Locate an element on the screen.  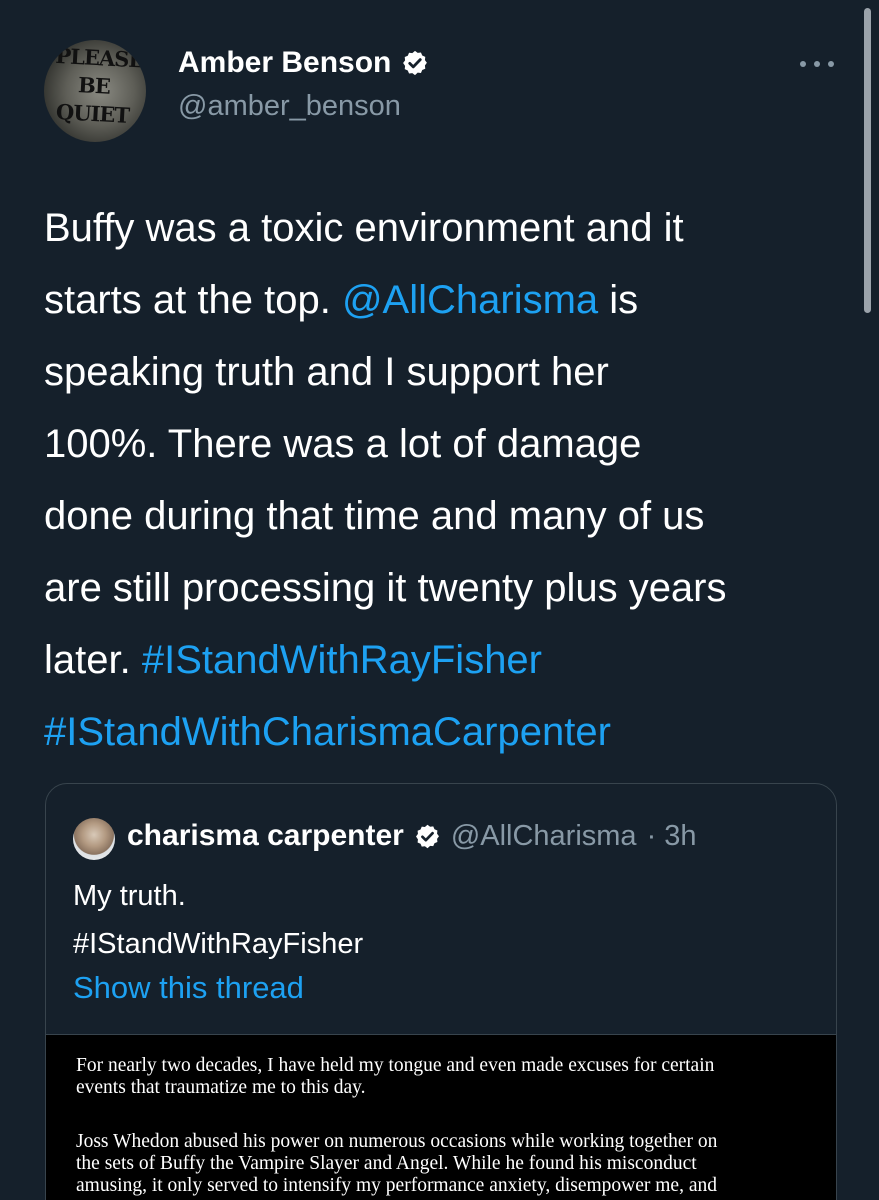
quoted-text-line: #IStandWithRayFisher is located at coordinates (218, 944).